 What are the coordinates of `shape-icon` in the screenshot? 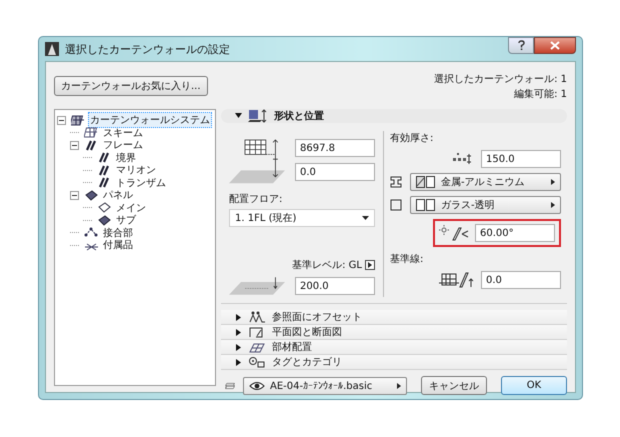 It's located at (258, 116).